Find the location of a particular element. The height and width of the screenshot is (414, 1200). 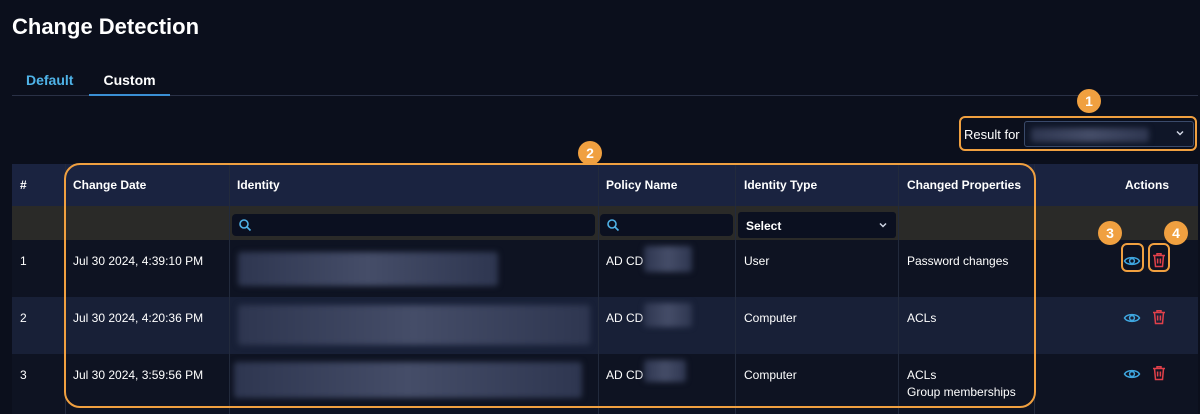

annotation-badge-1: 1 is located at coordinates (1089, 101).